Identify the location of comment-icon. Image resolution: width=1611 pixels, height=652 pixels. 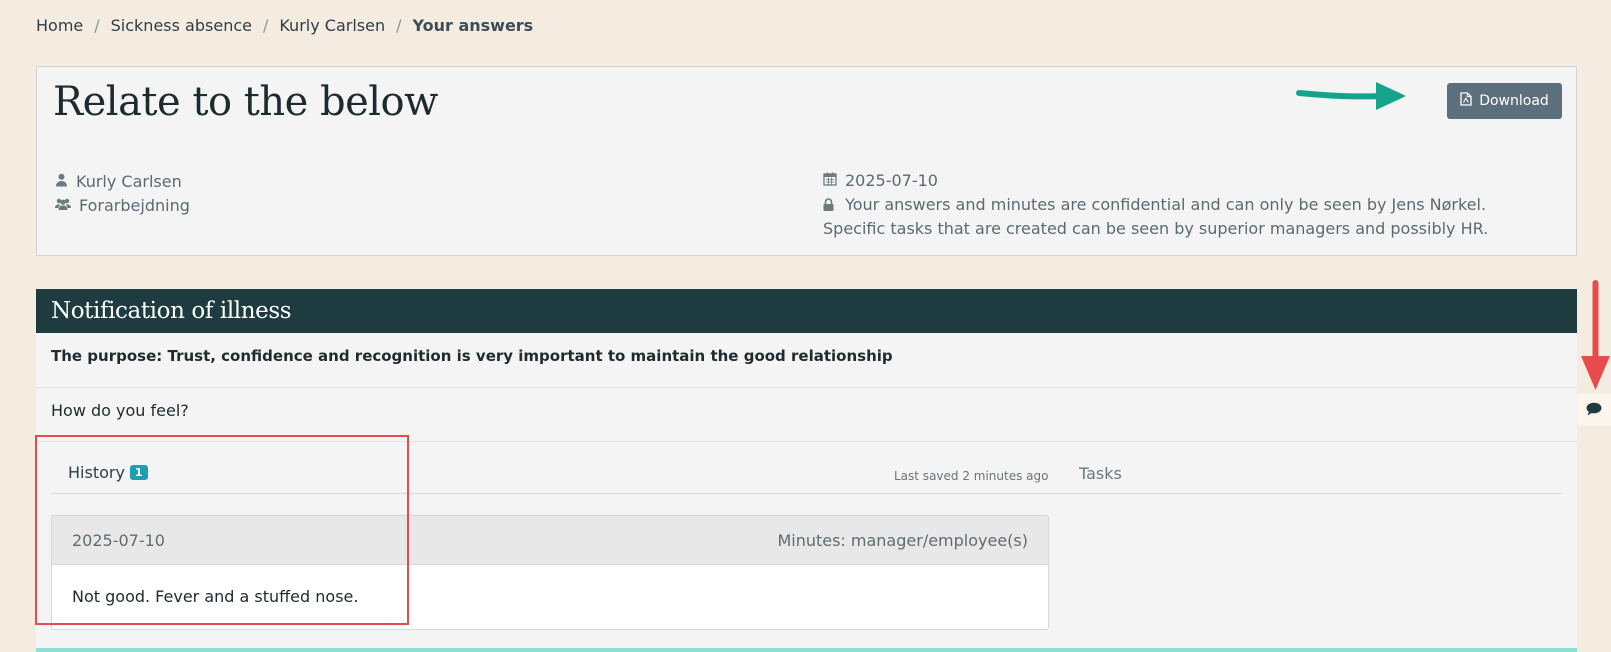
(1594, 410).